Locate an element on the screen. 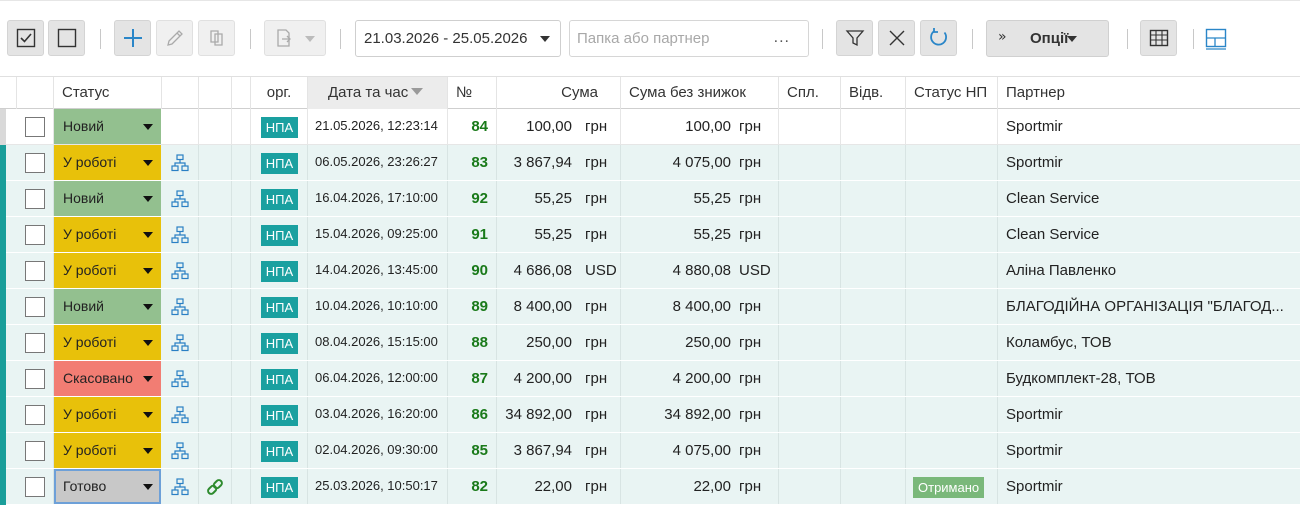 This screenshot has height=515, width=1300. add-button is located at coordinates (132, 38).